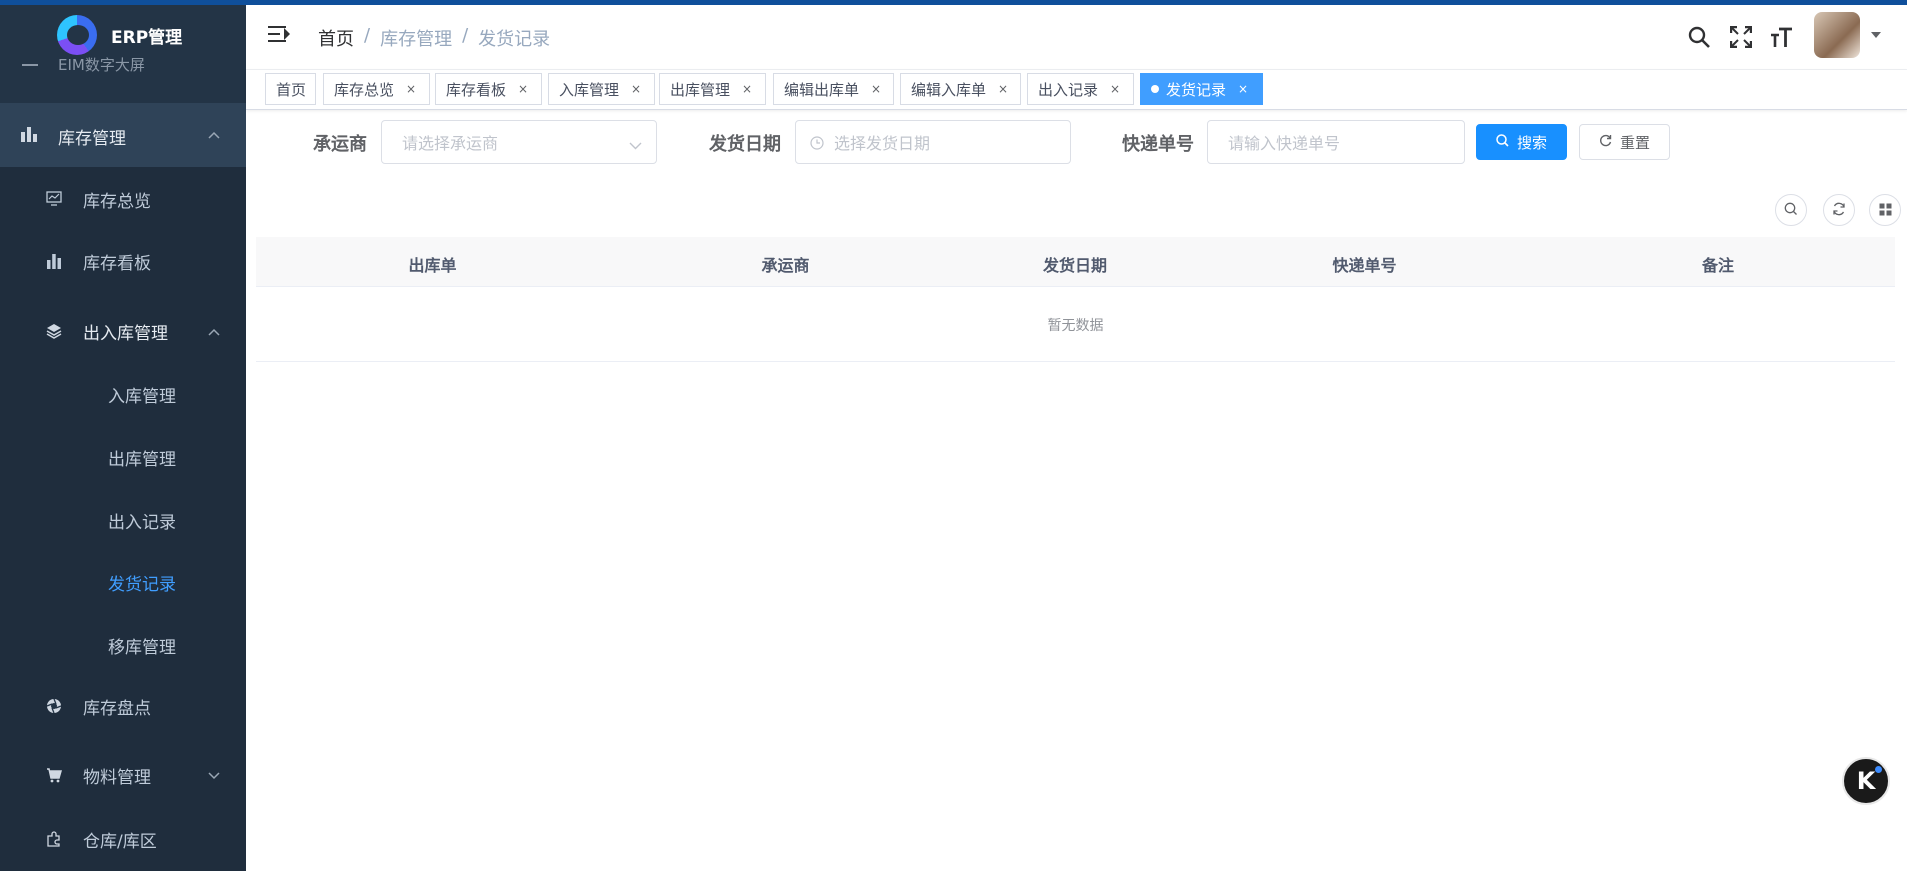 This screenshot has height=871, width=1907. I want to click on sidebar-item-inbound: 入库管理, so click(123, 394).